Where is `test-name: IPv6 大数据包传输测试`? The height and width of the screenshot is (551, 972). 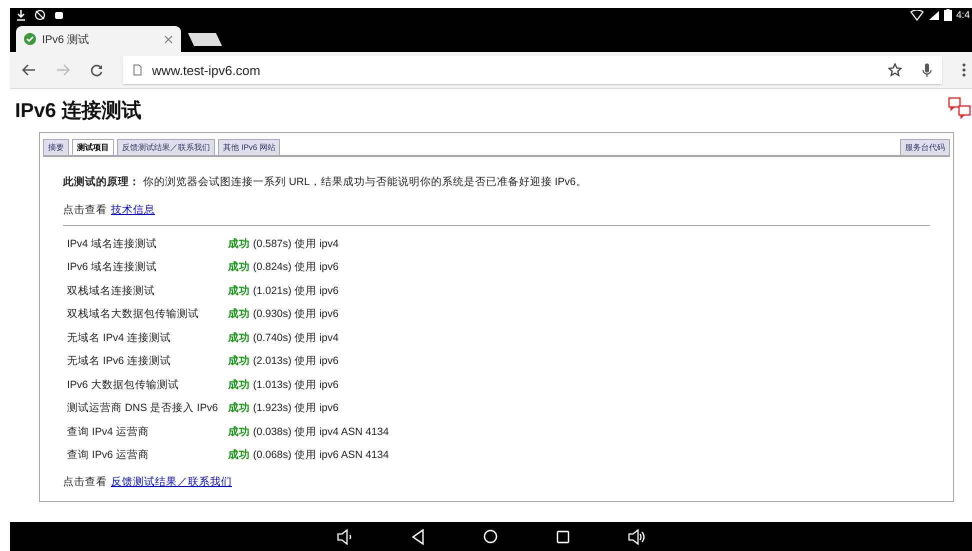 test-name: IPv6 大数据包传输测试 is located at coordinates (123, 385).